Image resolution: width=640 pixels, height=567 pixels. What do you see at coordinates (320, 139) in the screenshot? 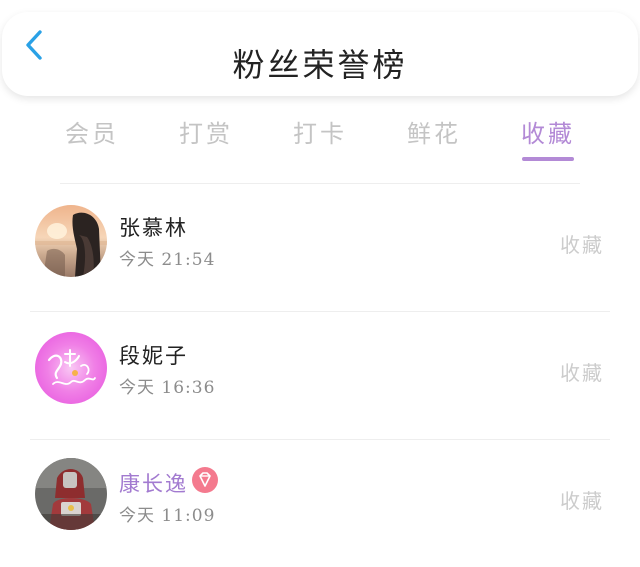
I see `tab-checkin: 打卡` at bounding box center [320, 139].